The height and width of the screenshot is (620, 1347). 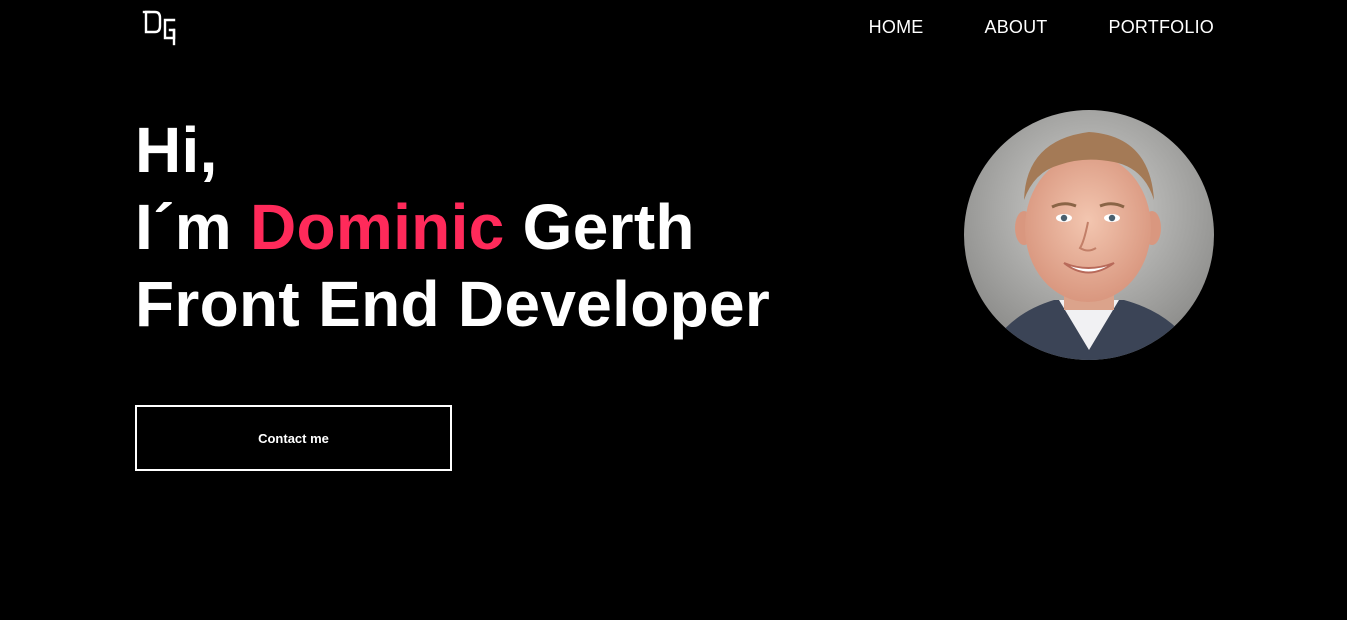 I want to click on hero-first-name: Dominic, so click(x=377, y=227).